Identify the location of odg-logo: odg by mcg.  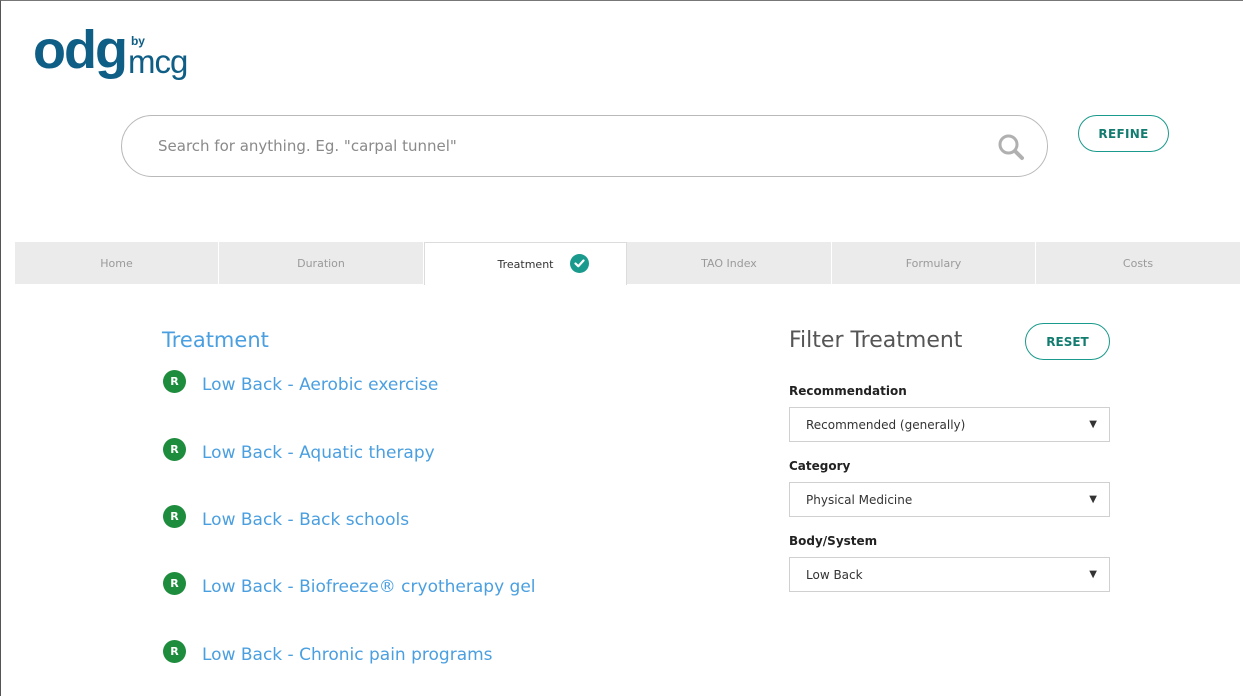
(115, 50).